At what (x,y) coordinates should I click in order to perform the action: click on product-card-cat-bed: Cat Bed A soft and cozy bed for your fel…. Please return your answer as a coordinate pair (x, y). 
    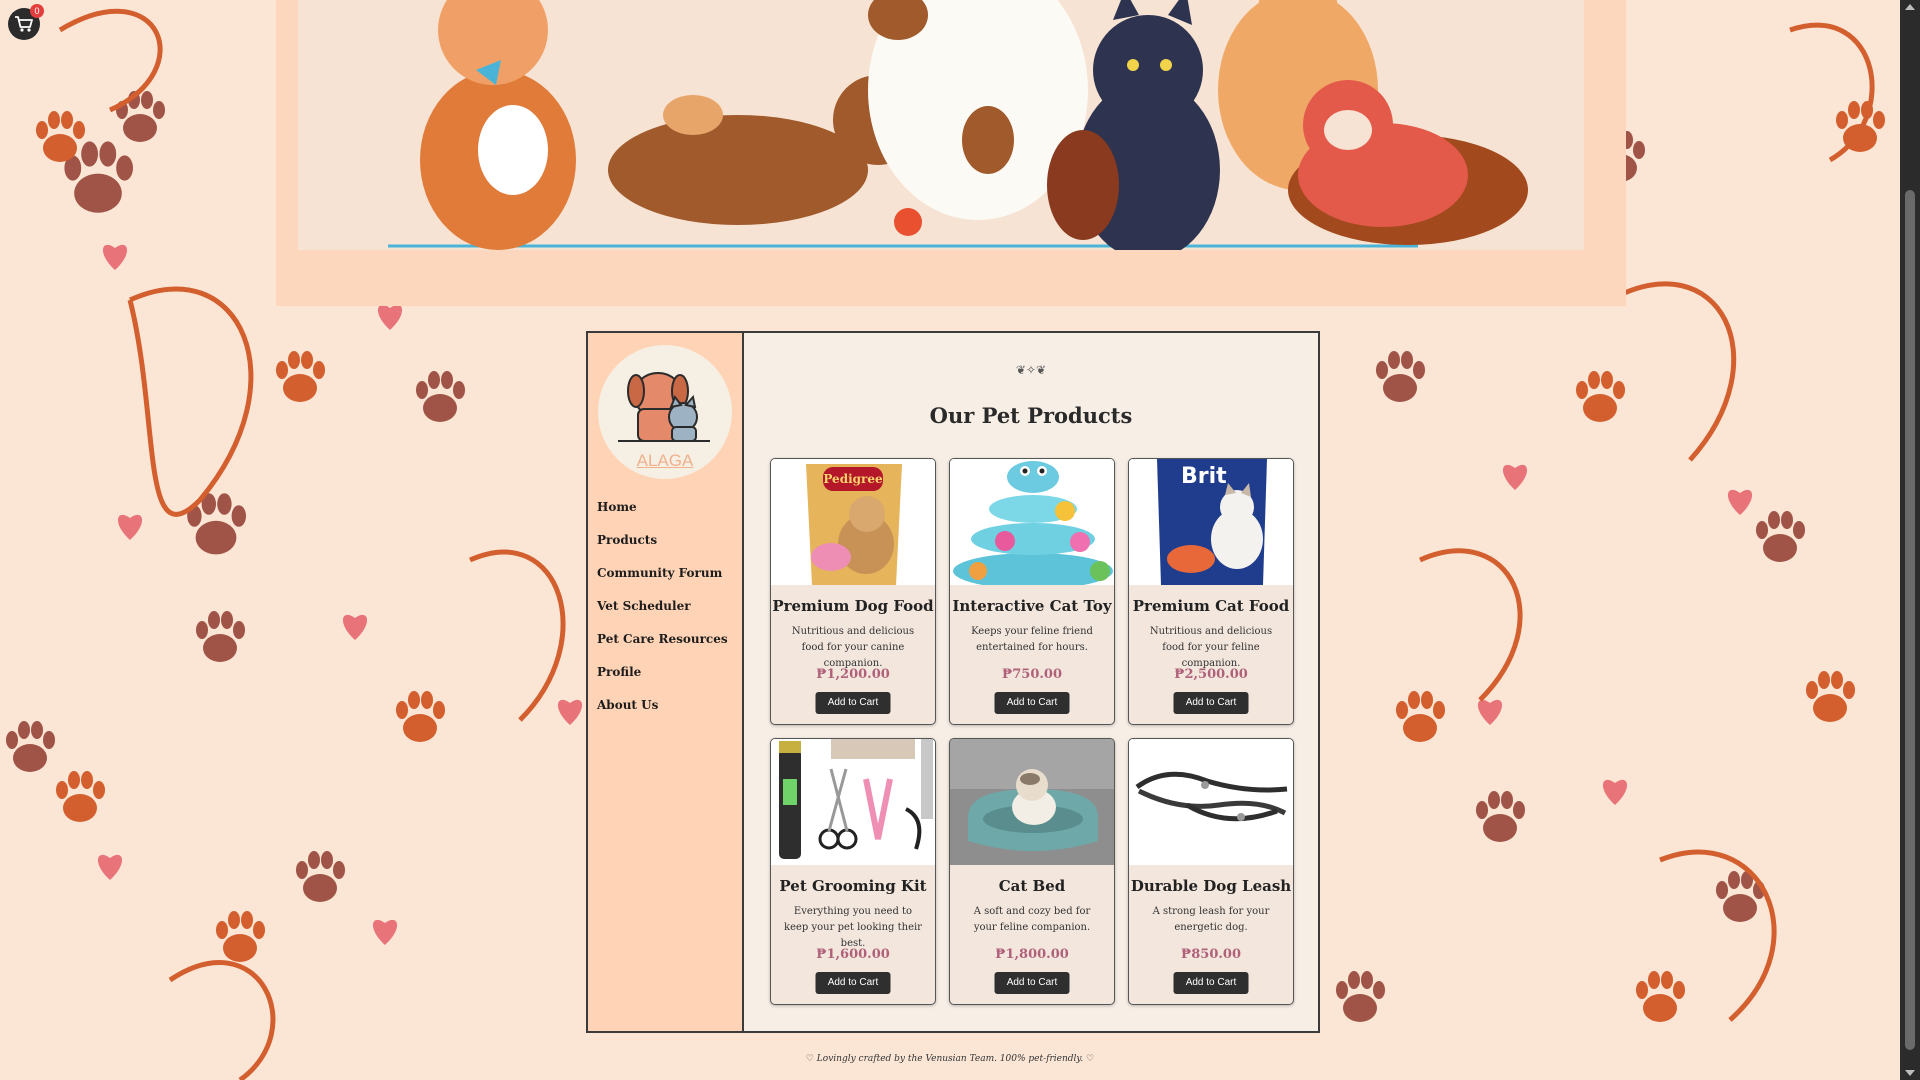
    Looking at the image, I should click on (1032, 871).